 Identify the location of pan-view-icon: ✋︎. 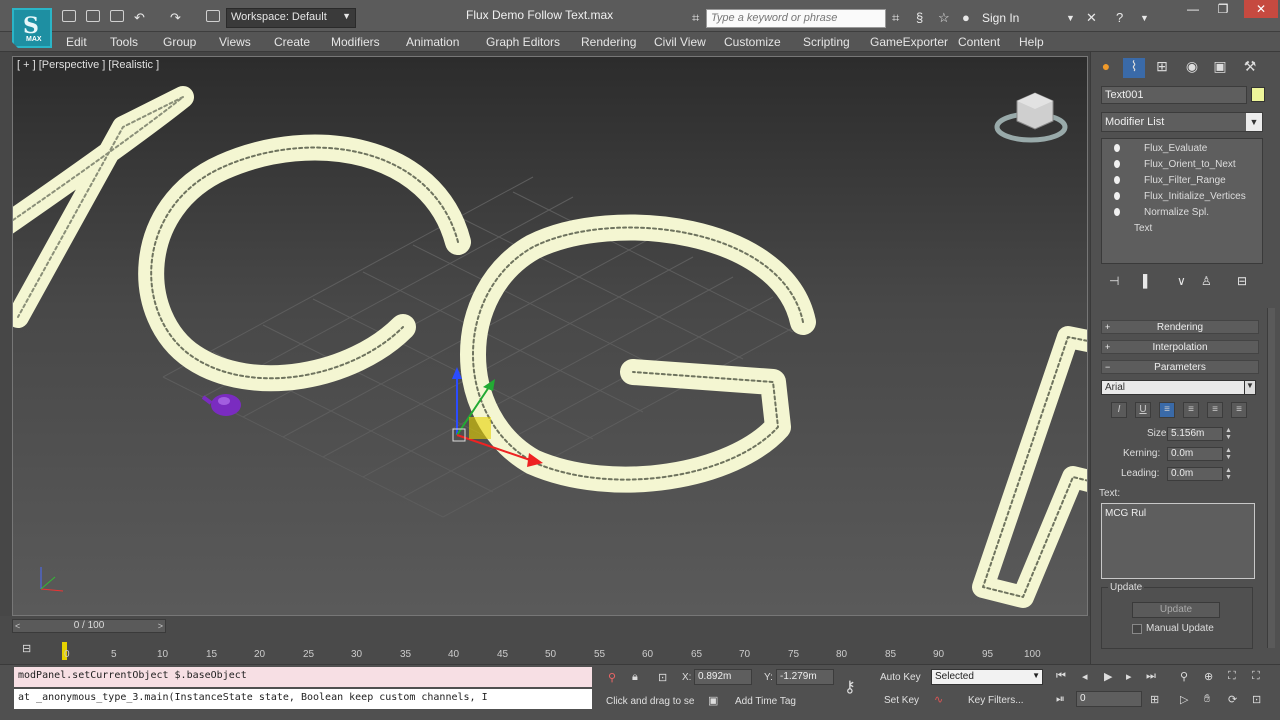
(1207, 699).